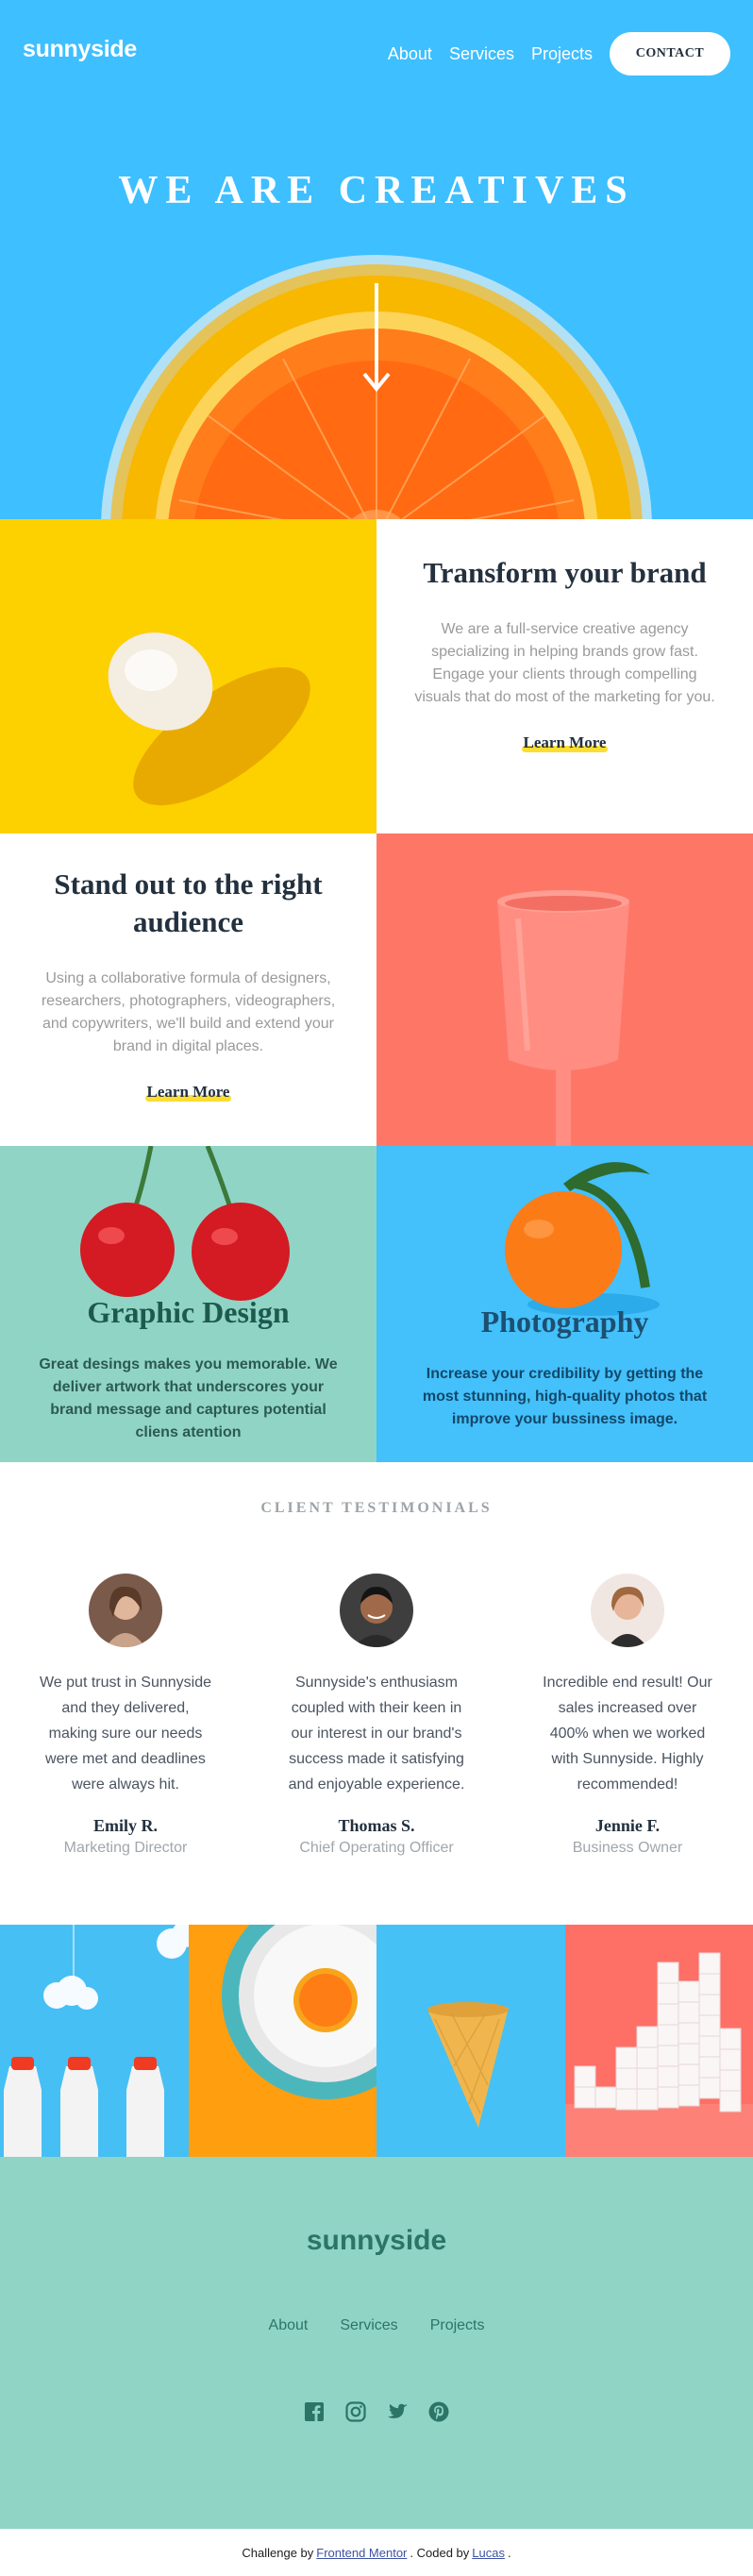  Describe the element at coordinates (376, 2343) in the screenshot. I see `footer: sunnyside About Services Projects` at that location.